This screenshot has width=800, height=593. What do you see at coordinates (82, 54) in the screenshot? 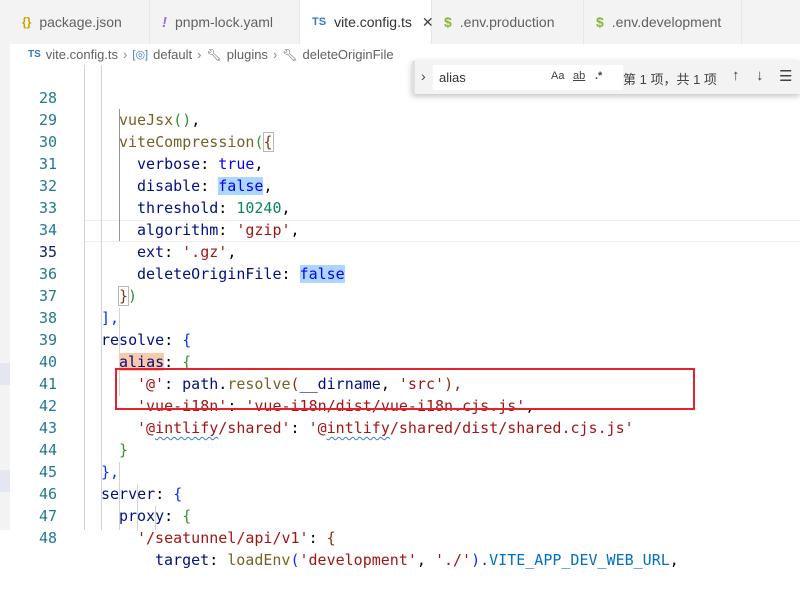
I see `breadcrumb-file: vite.config.ts` at bounding box center [82, 54].